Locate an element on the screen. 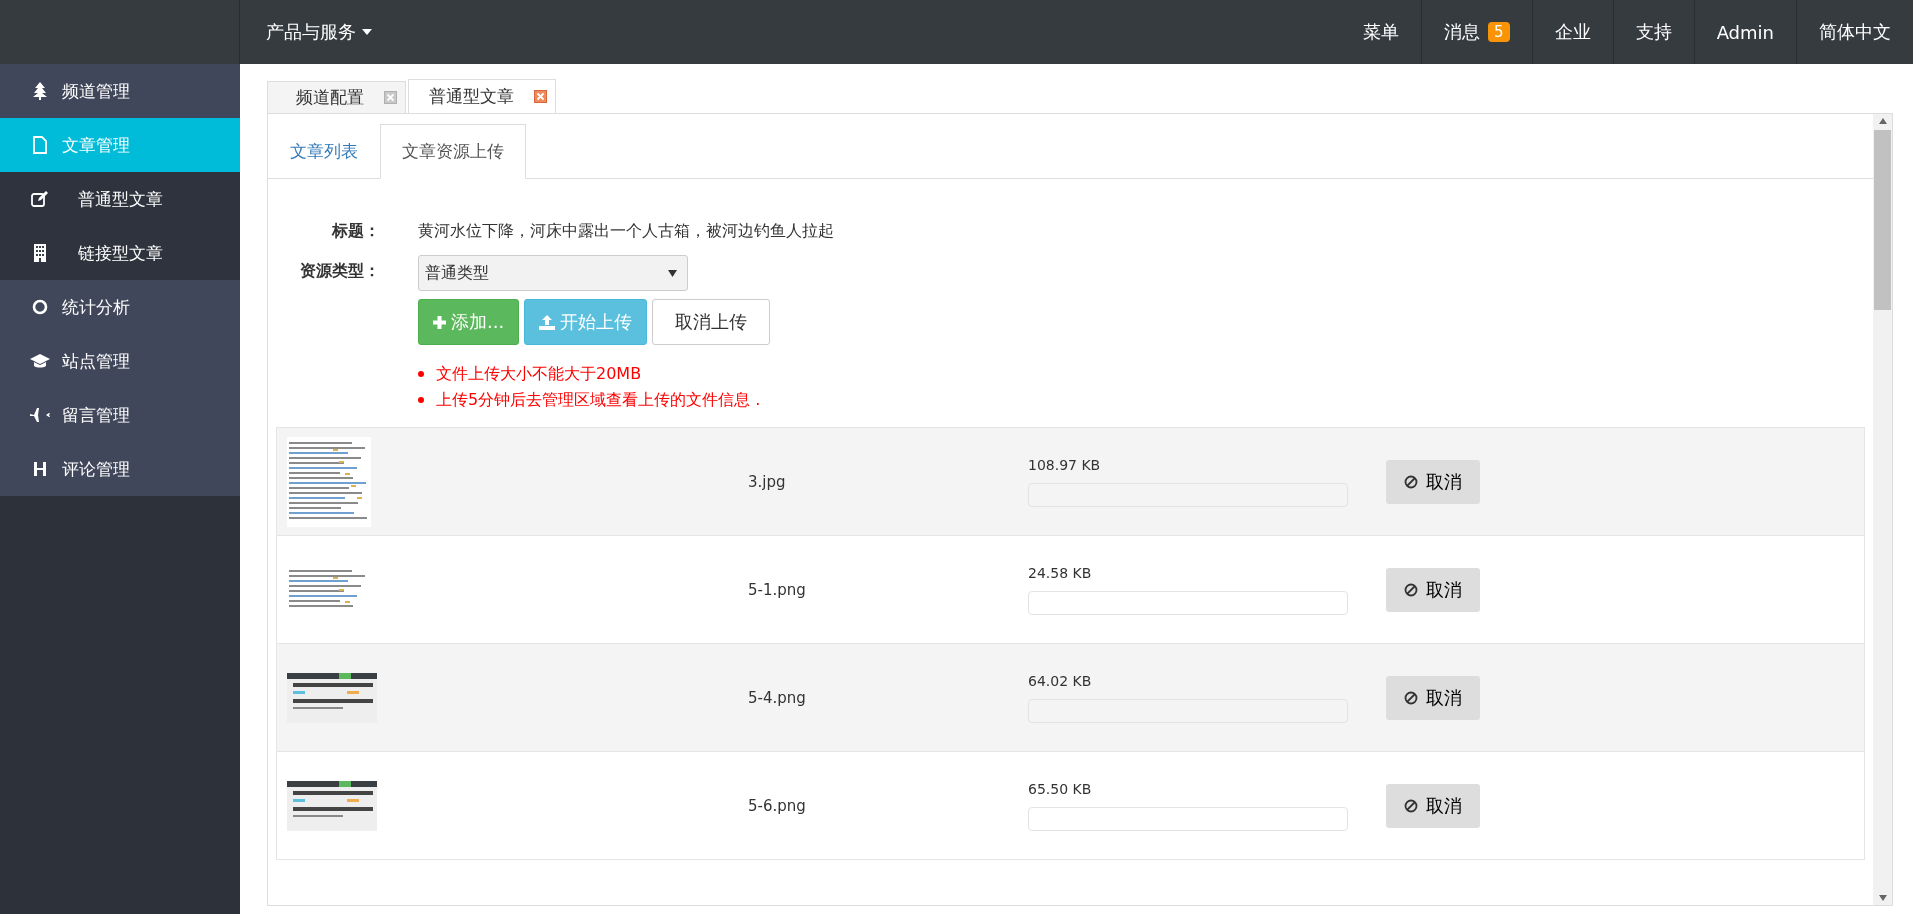 The height and width of the screenshot is (914, 1913). file-name: 5-6.png is located at coordinates (777, 805).